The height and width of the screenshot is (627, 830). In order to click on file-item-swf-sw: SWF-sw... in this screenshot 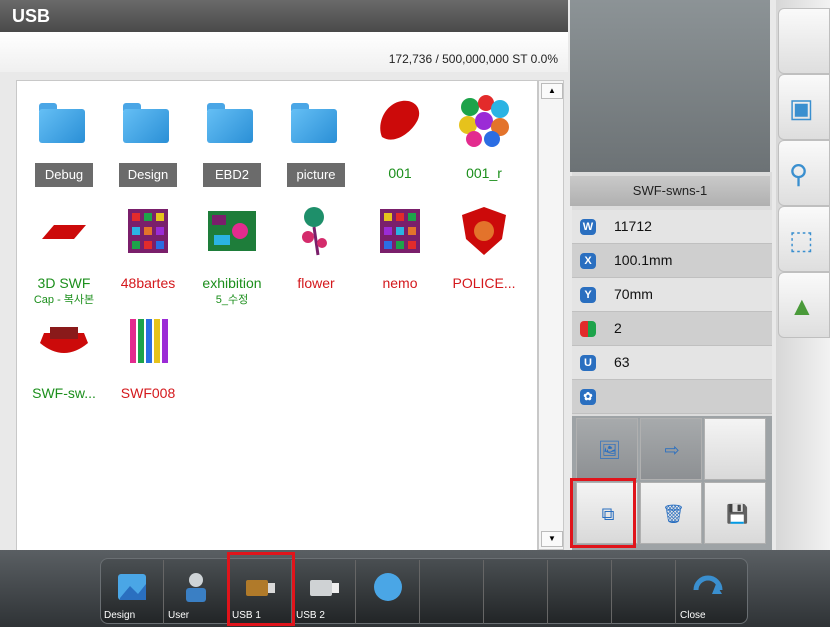, I will do `click(64, 356)`.